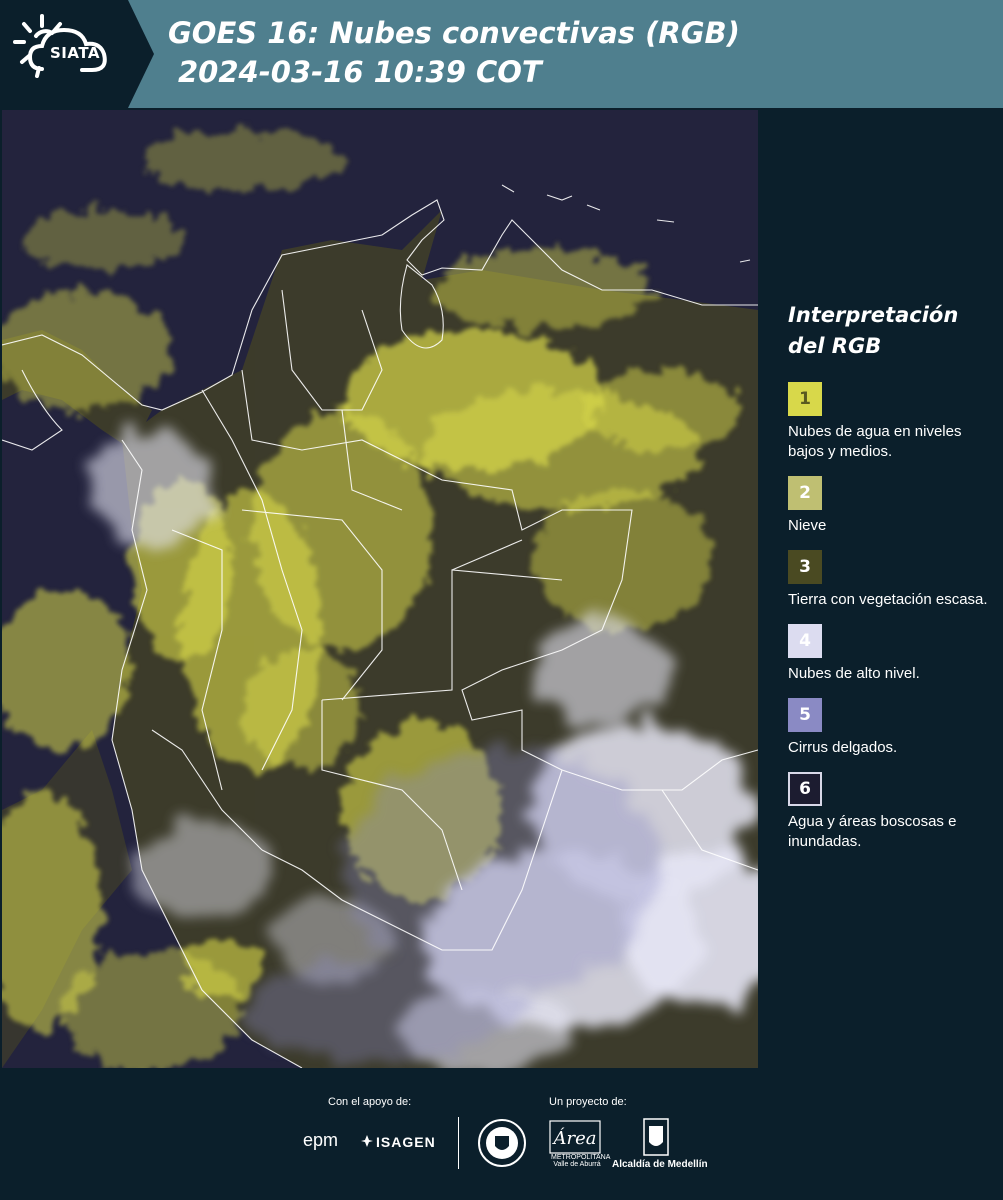 The width and height of the screenshot is (1003, 1200). I want to click on legend-item: 4 Nubes de alto nivel., so click(890, 654).